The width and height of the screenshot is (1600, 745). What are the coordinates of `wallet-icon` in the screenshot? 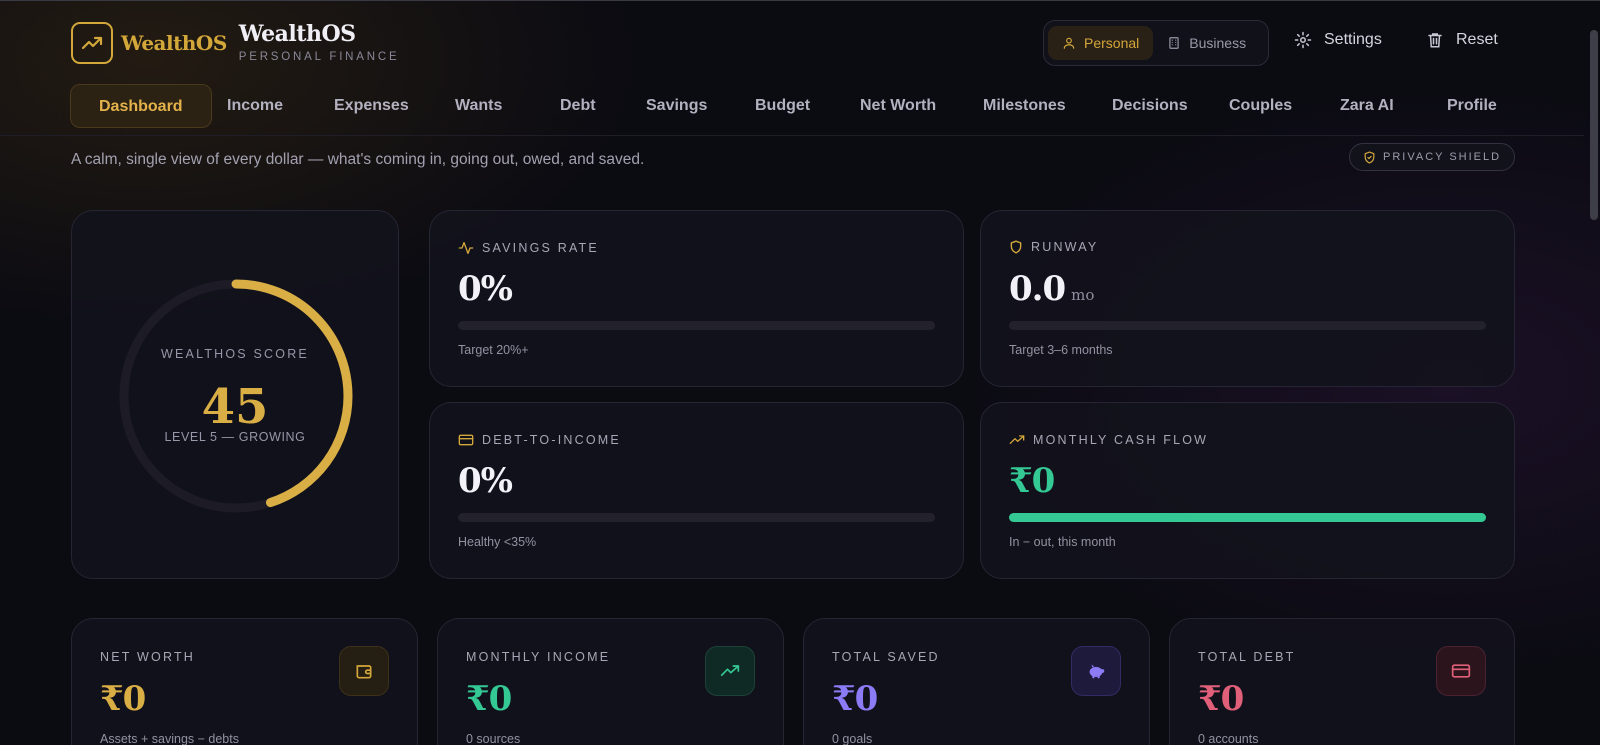 It's located at (364, 671).